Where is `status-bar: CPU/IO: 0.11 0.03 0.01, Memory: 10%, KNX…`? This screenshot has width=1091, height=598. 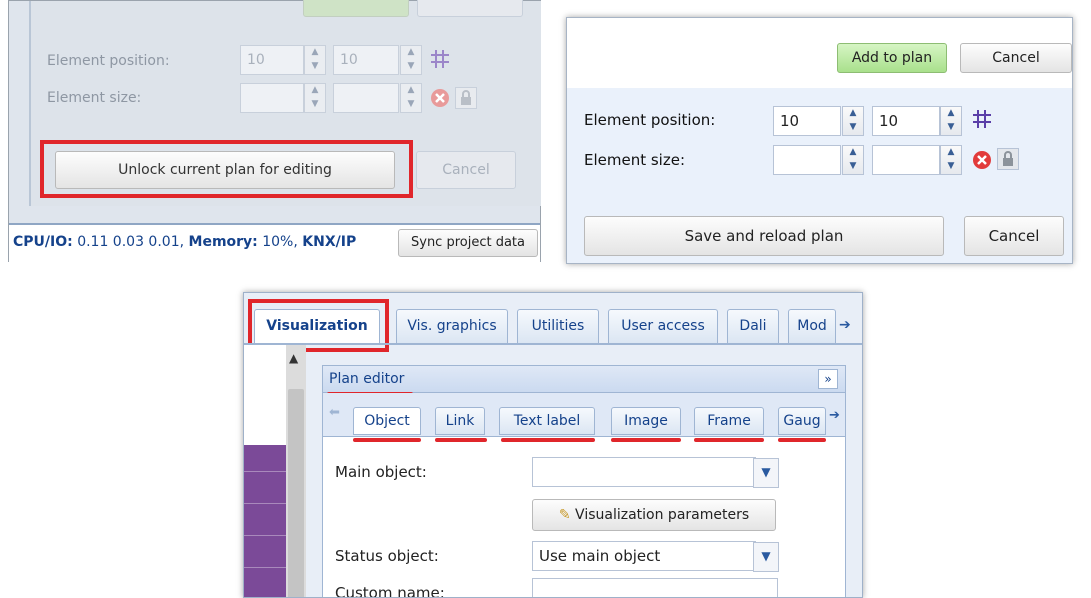 status-bar: CPU/IO: 0.11 0.03 0.01, Memory: 10%, KNX… is located at coordinates (274, 243).